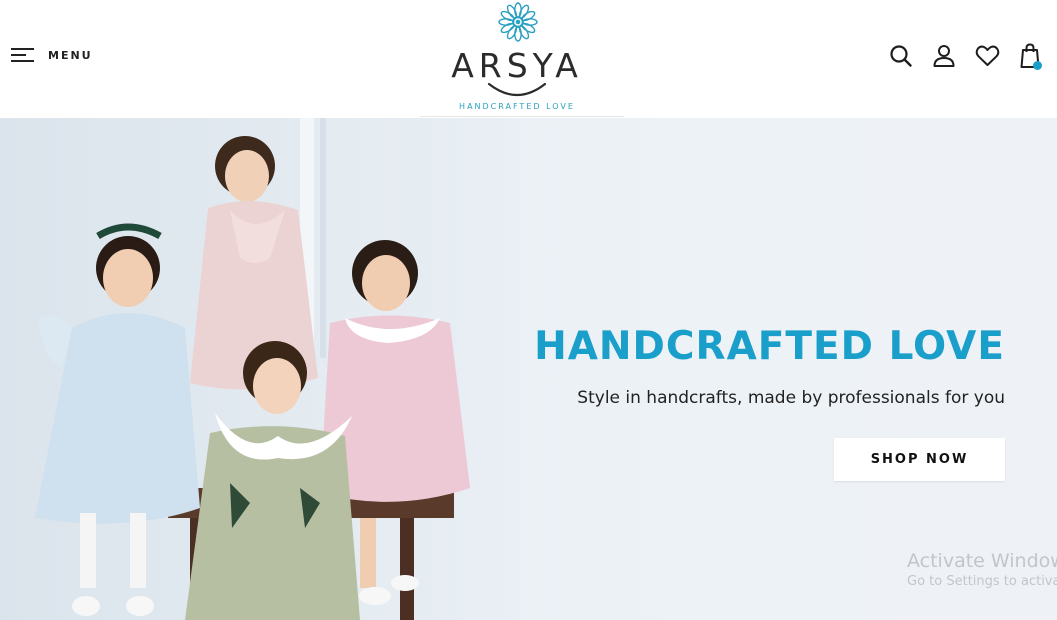 This screenshot has height=620, width=1057. I want to click on site-logo: ARSYA HANDCRAFTED LOVE, so click(522, 59).